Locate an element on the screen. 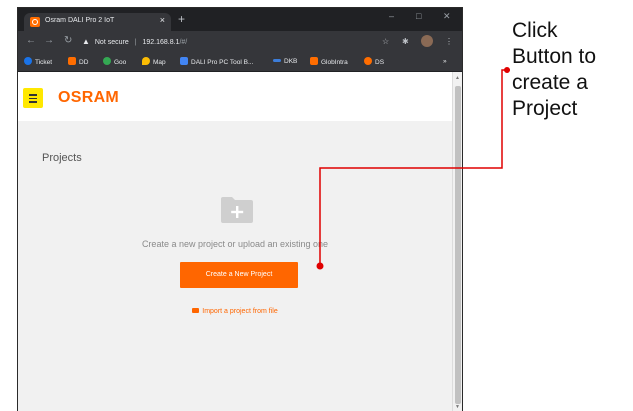  page-scrollbar: ▲ ▼ is located at coordinates (457, 241).